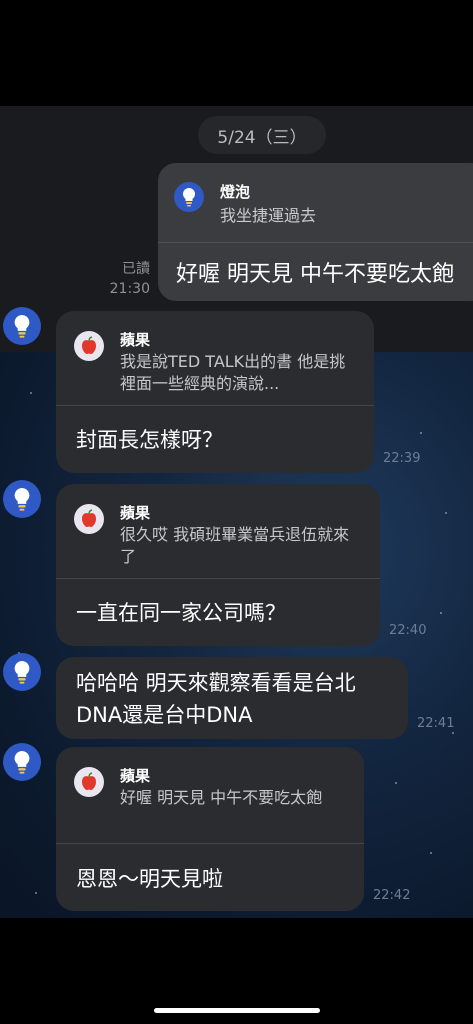 This screenshot has width=473, height=1024. Describe the element at coordinates (149, 440) in the screenshot. I see `message-text: 封面長怎樣呀？` at that location.